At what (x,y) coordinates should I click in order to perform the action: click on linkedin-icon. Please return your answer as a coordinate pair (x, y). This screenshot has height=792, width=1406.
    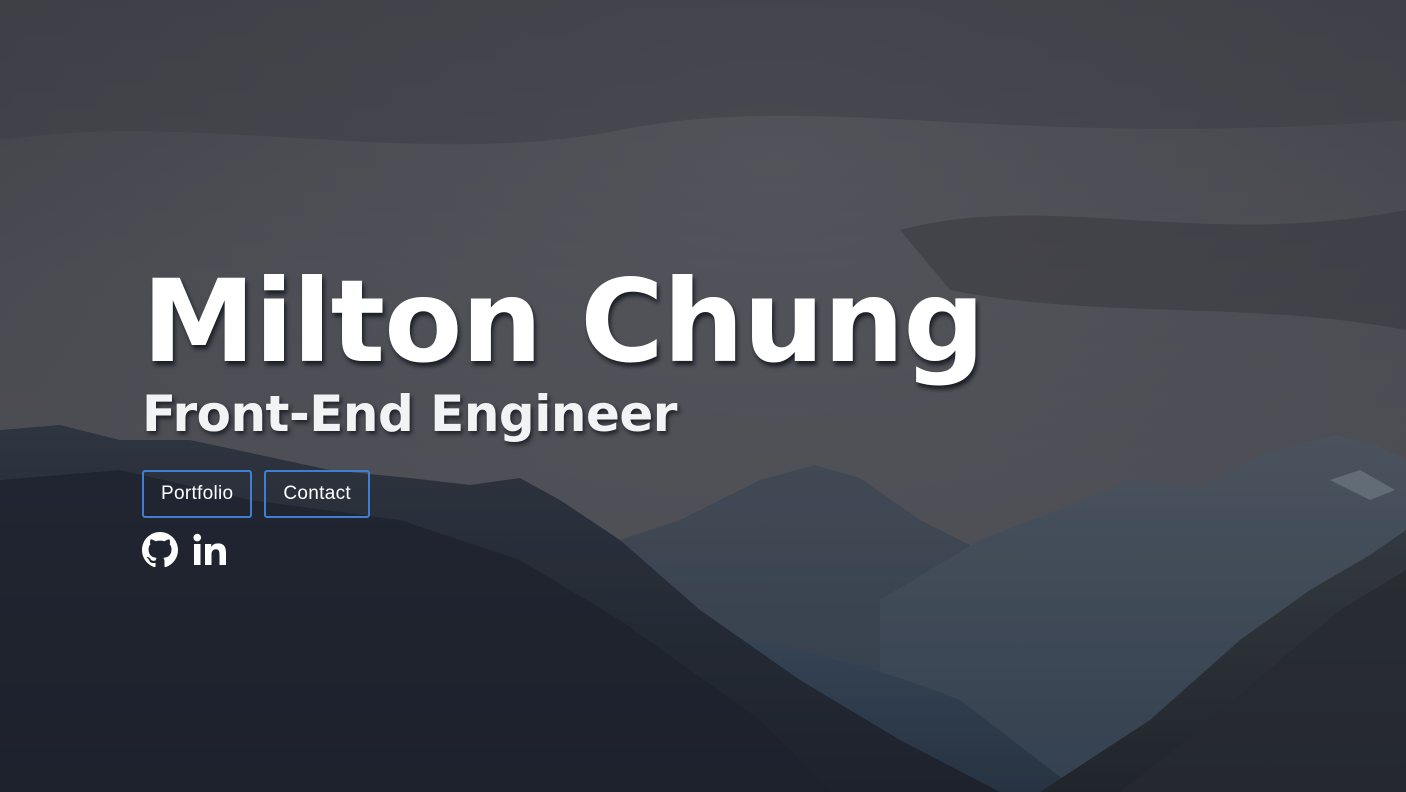
    Looking at the image, I should click on (209, 549).